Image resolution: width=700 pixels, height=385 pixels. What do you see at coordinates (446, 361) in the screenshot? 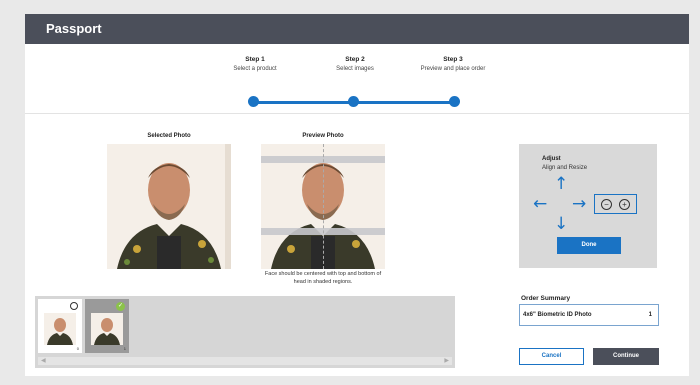
I see `scroll-right-icon: ▶` at bounding box center [446, 361].